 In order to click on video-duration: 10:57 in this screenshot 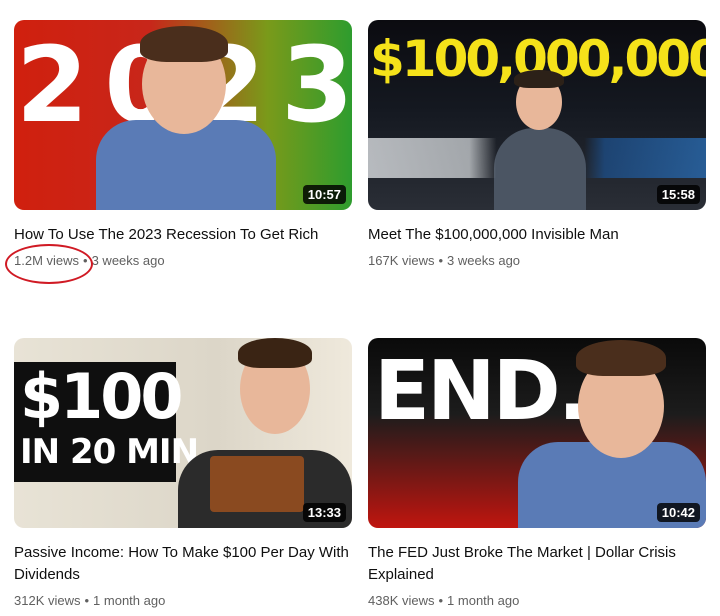, I will do `click(324, 194)`.